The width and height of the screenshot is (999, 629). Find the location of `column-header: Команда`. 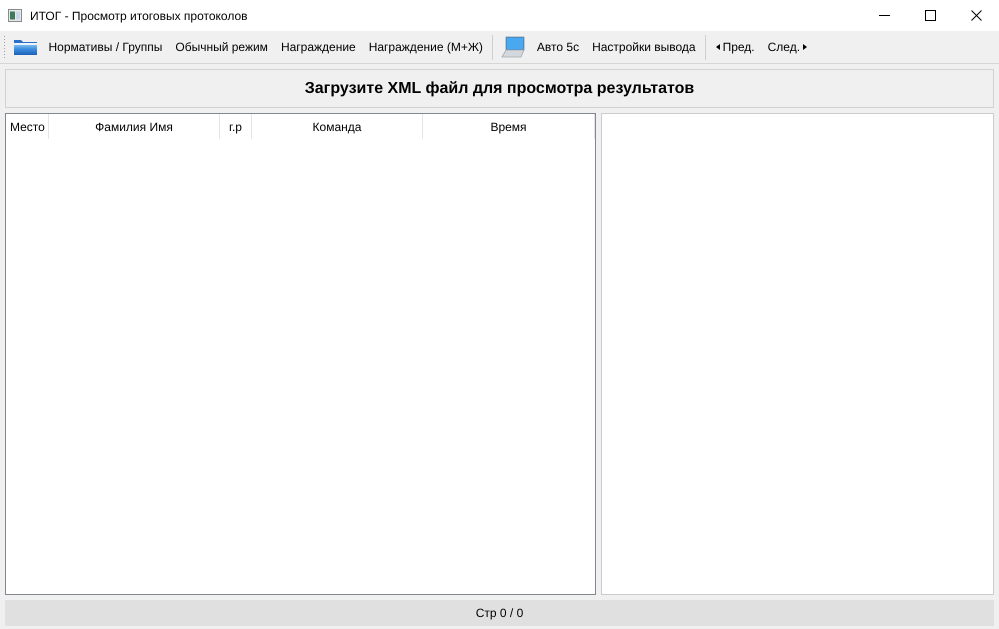

column-header: Команда is located at coordinates (337, 126).